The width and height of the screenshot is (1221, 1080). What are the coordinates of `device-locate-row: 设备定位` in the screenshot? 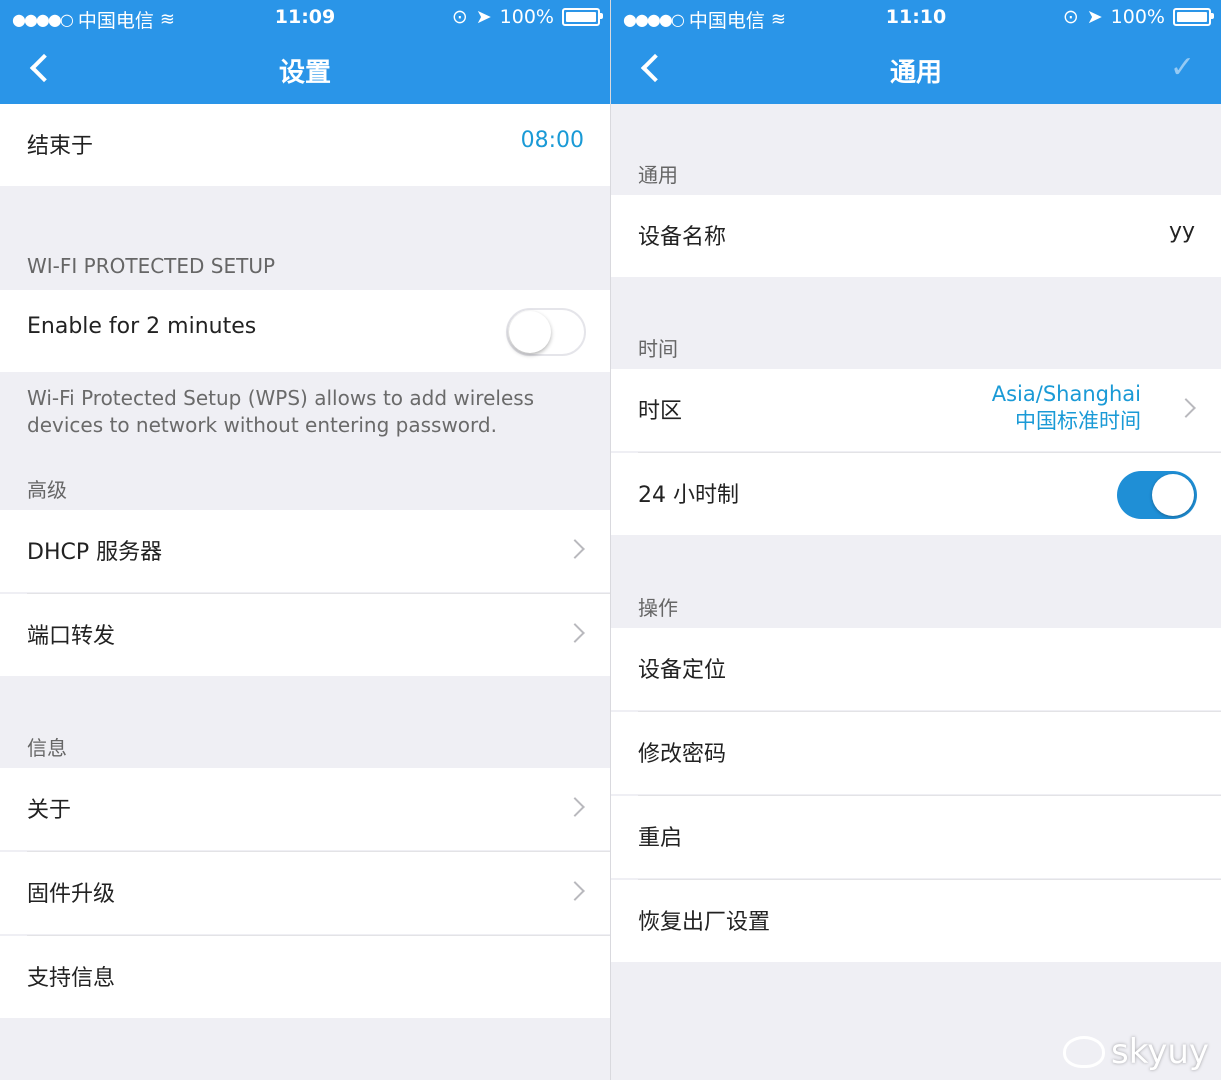 It's located at (916, 669).